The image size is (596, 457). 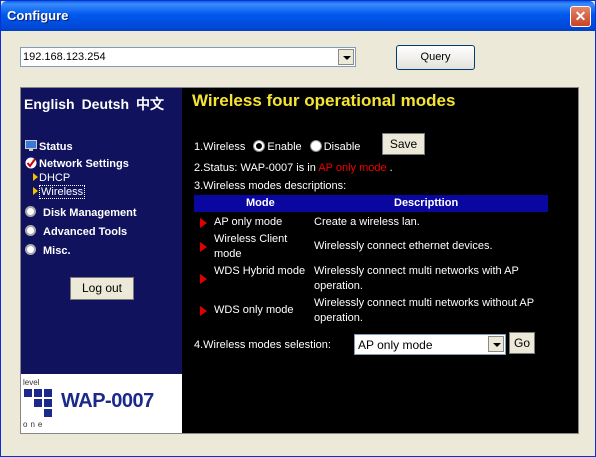 What do you see at coordinates (150, 104) in the screenshot?
I see `lang-chinese: 中文` at bounding box center [150, 104].